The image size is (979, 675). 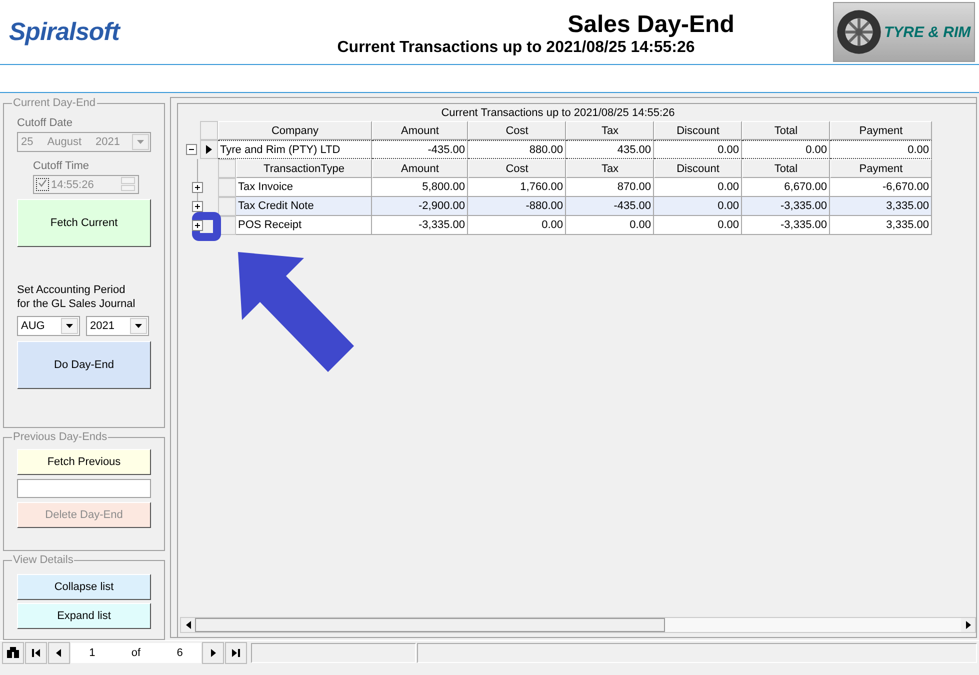 I want to click on year-dropdown: 2021, so click(x=117, y=326).